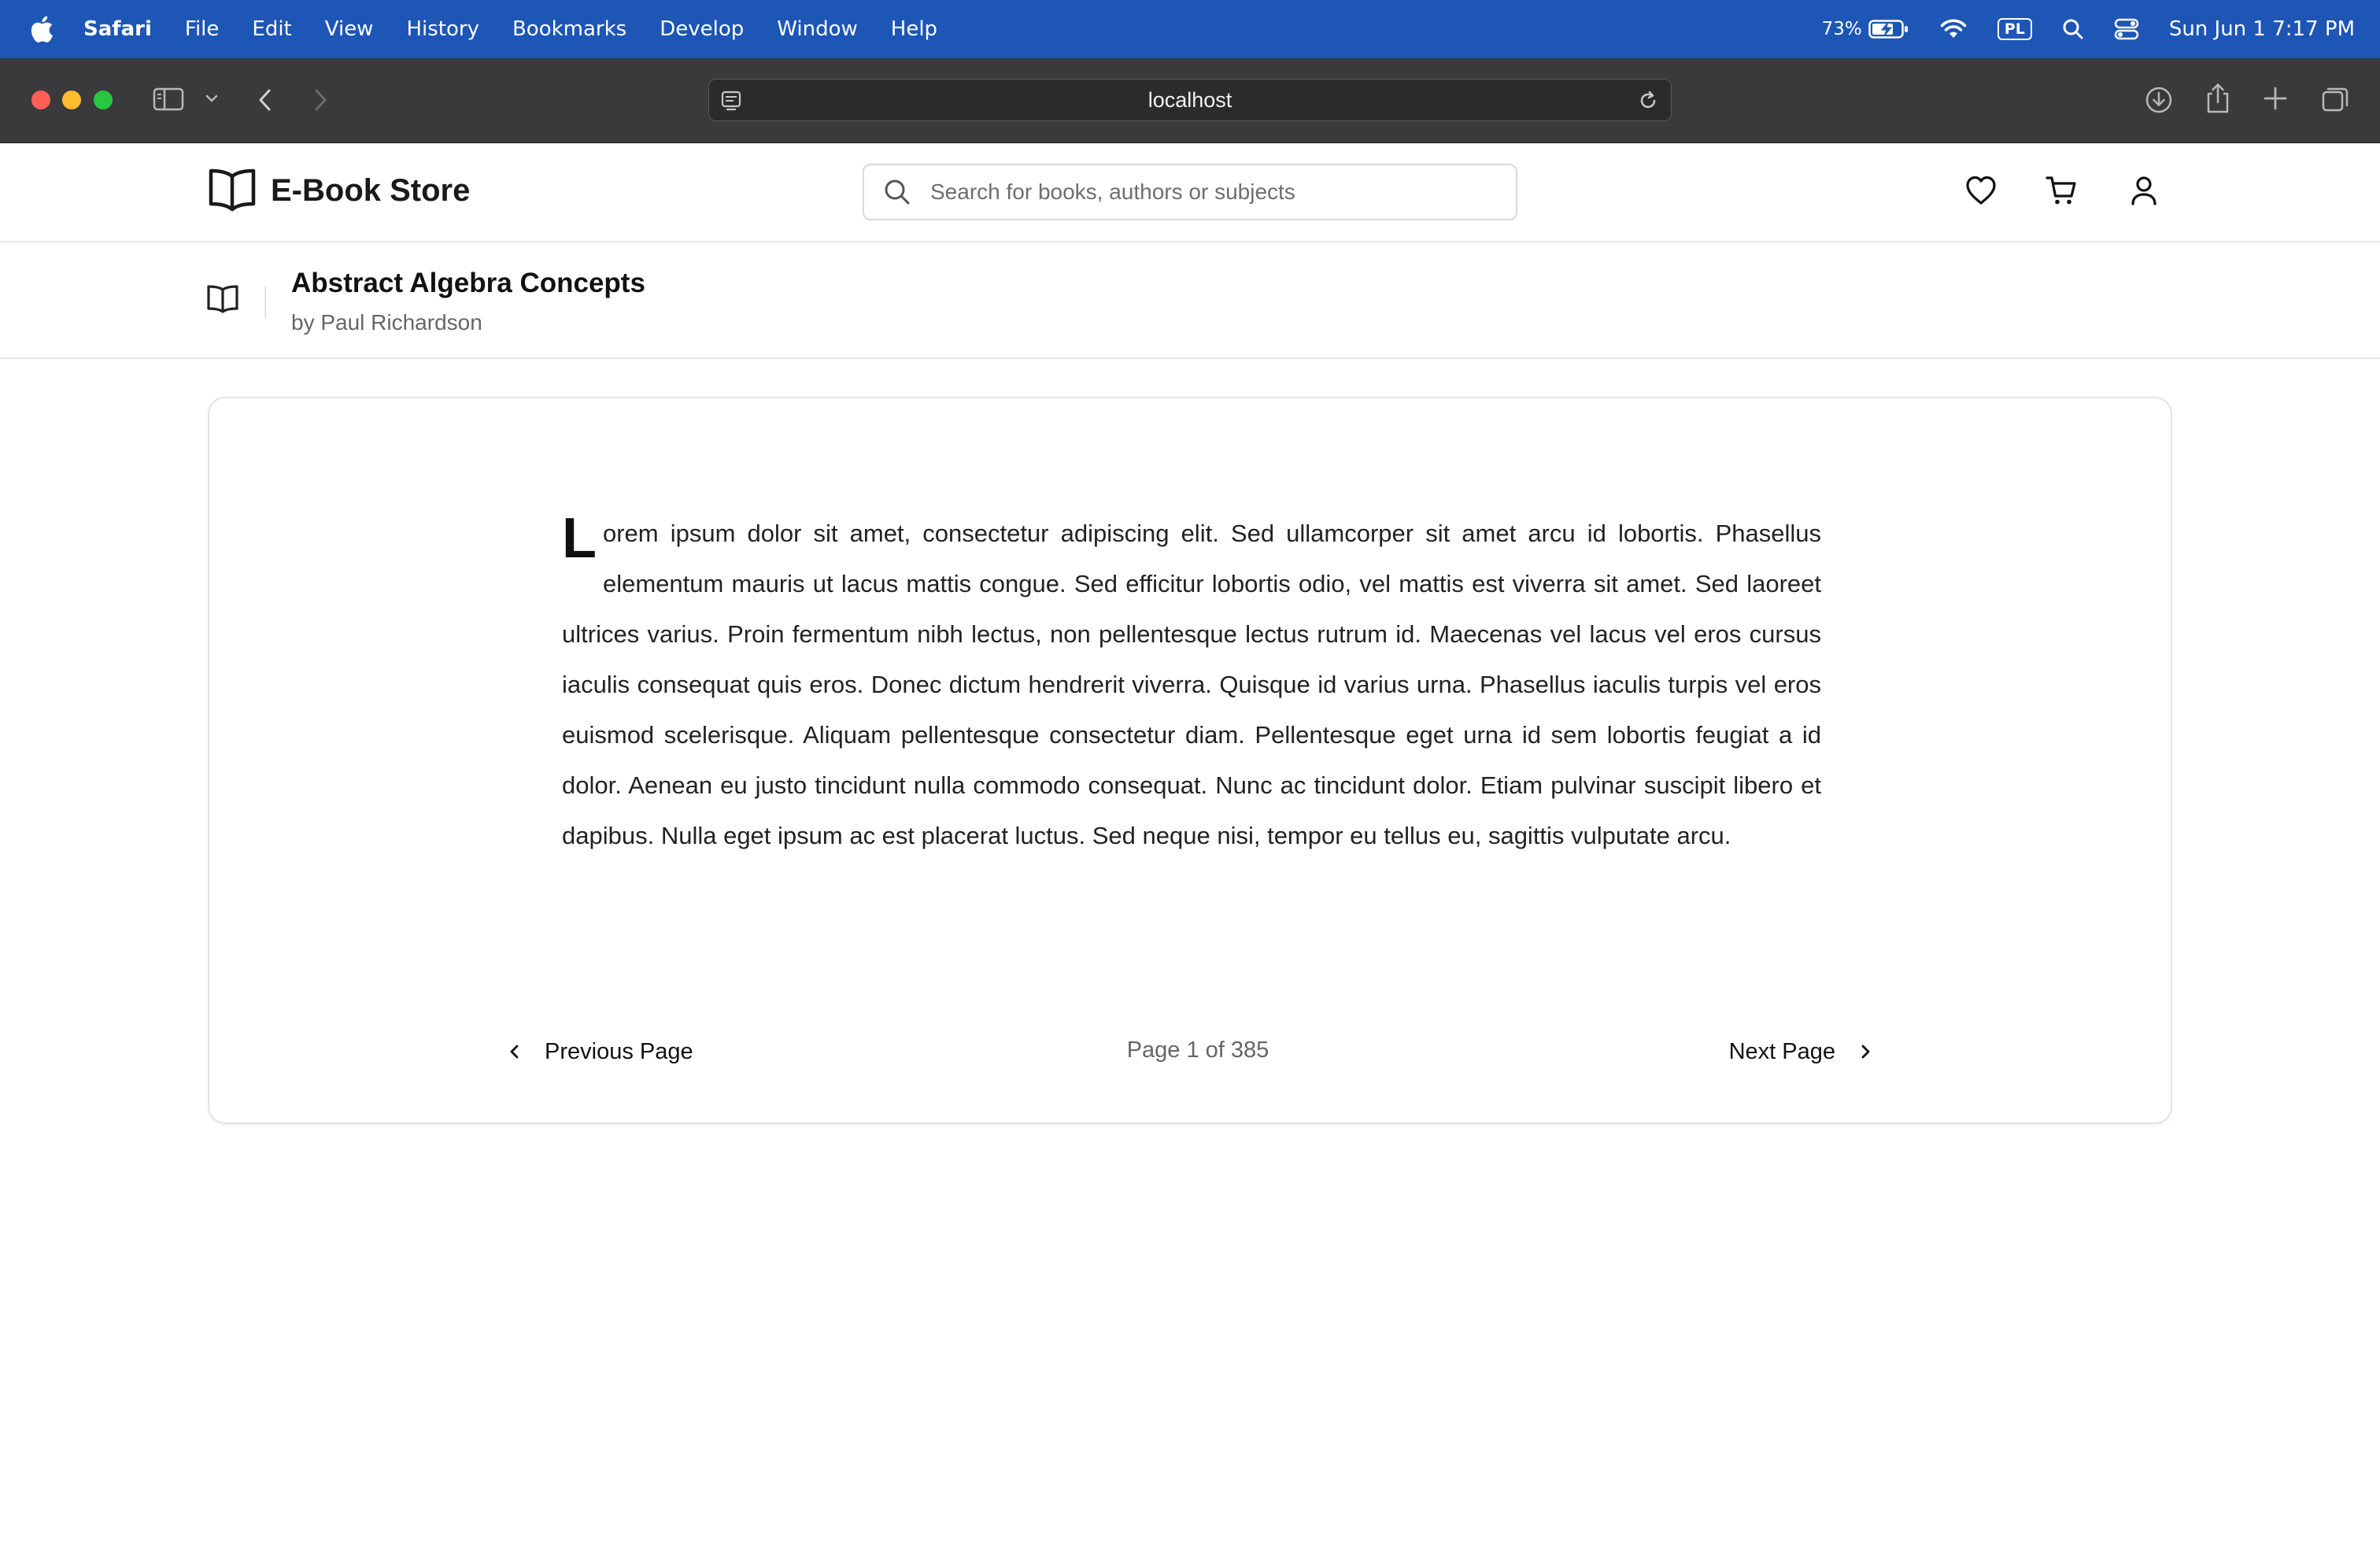 Image resolution: width=2380 pixels, height=1546 pixels. I want to click on new-tab-icon, so click(2275, 98).